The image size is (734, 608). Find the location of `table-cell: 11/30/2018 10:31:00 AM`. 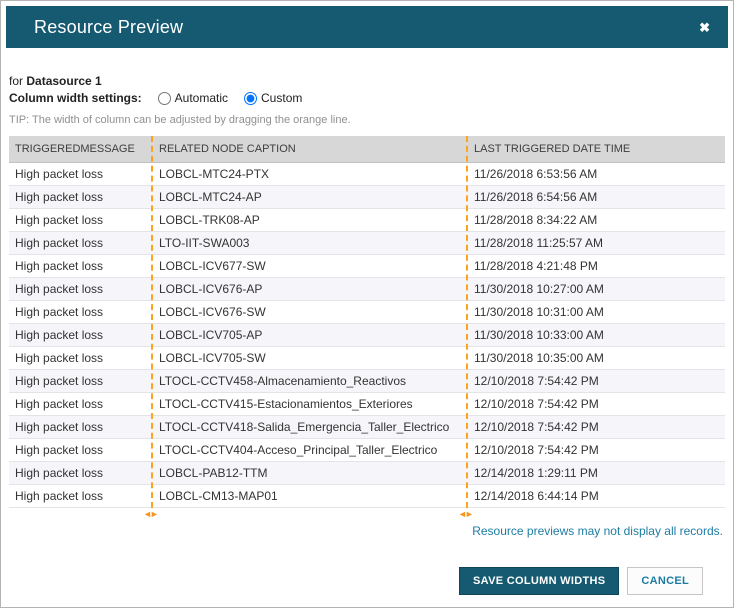

table-cell: 11/30/2018 10:31:00 AM is located at coordinates (596, 312).